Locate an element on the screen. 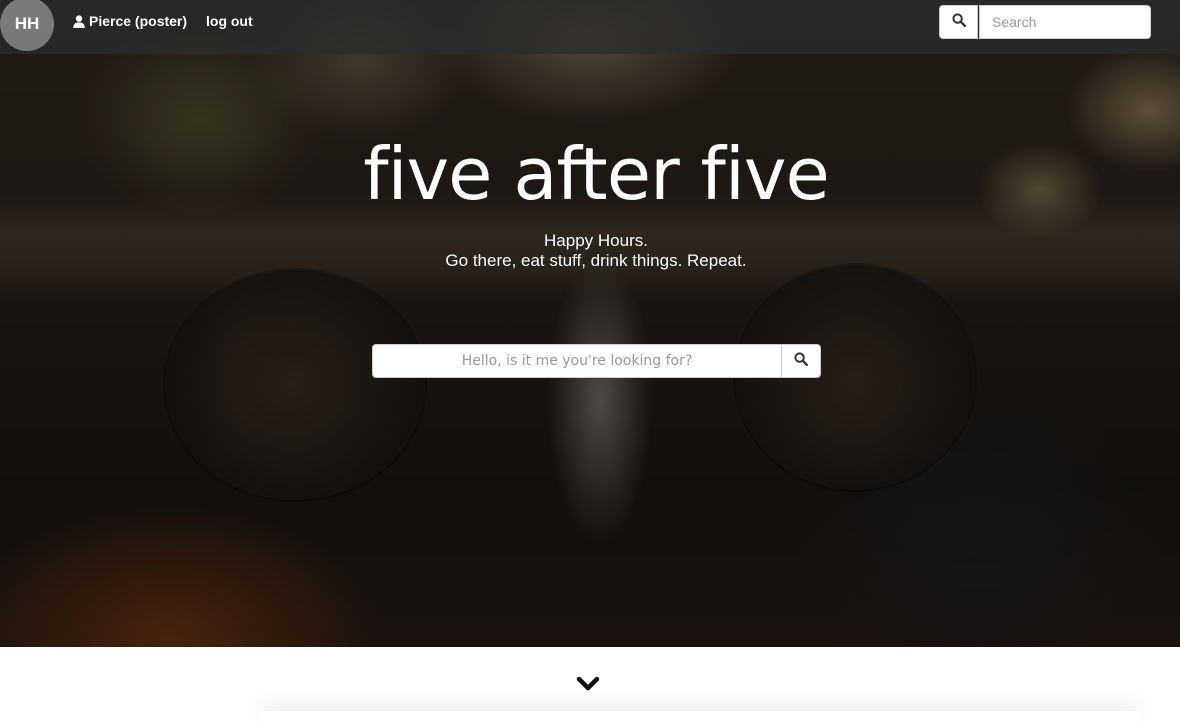 The width and height of the screenshot is (1180, 721). navbar-search-button is located at coordinates (958, 22).